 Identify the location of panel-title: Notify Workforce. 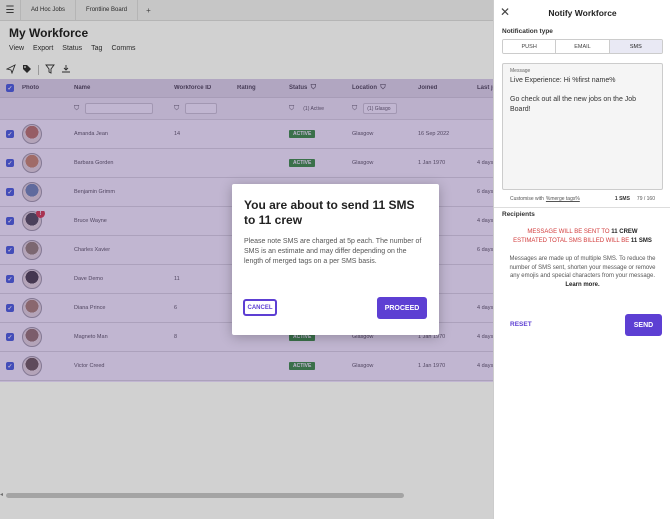
(582, 13).